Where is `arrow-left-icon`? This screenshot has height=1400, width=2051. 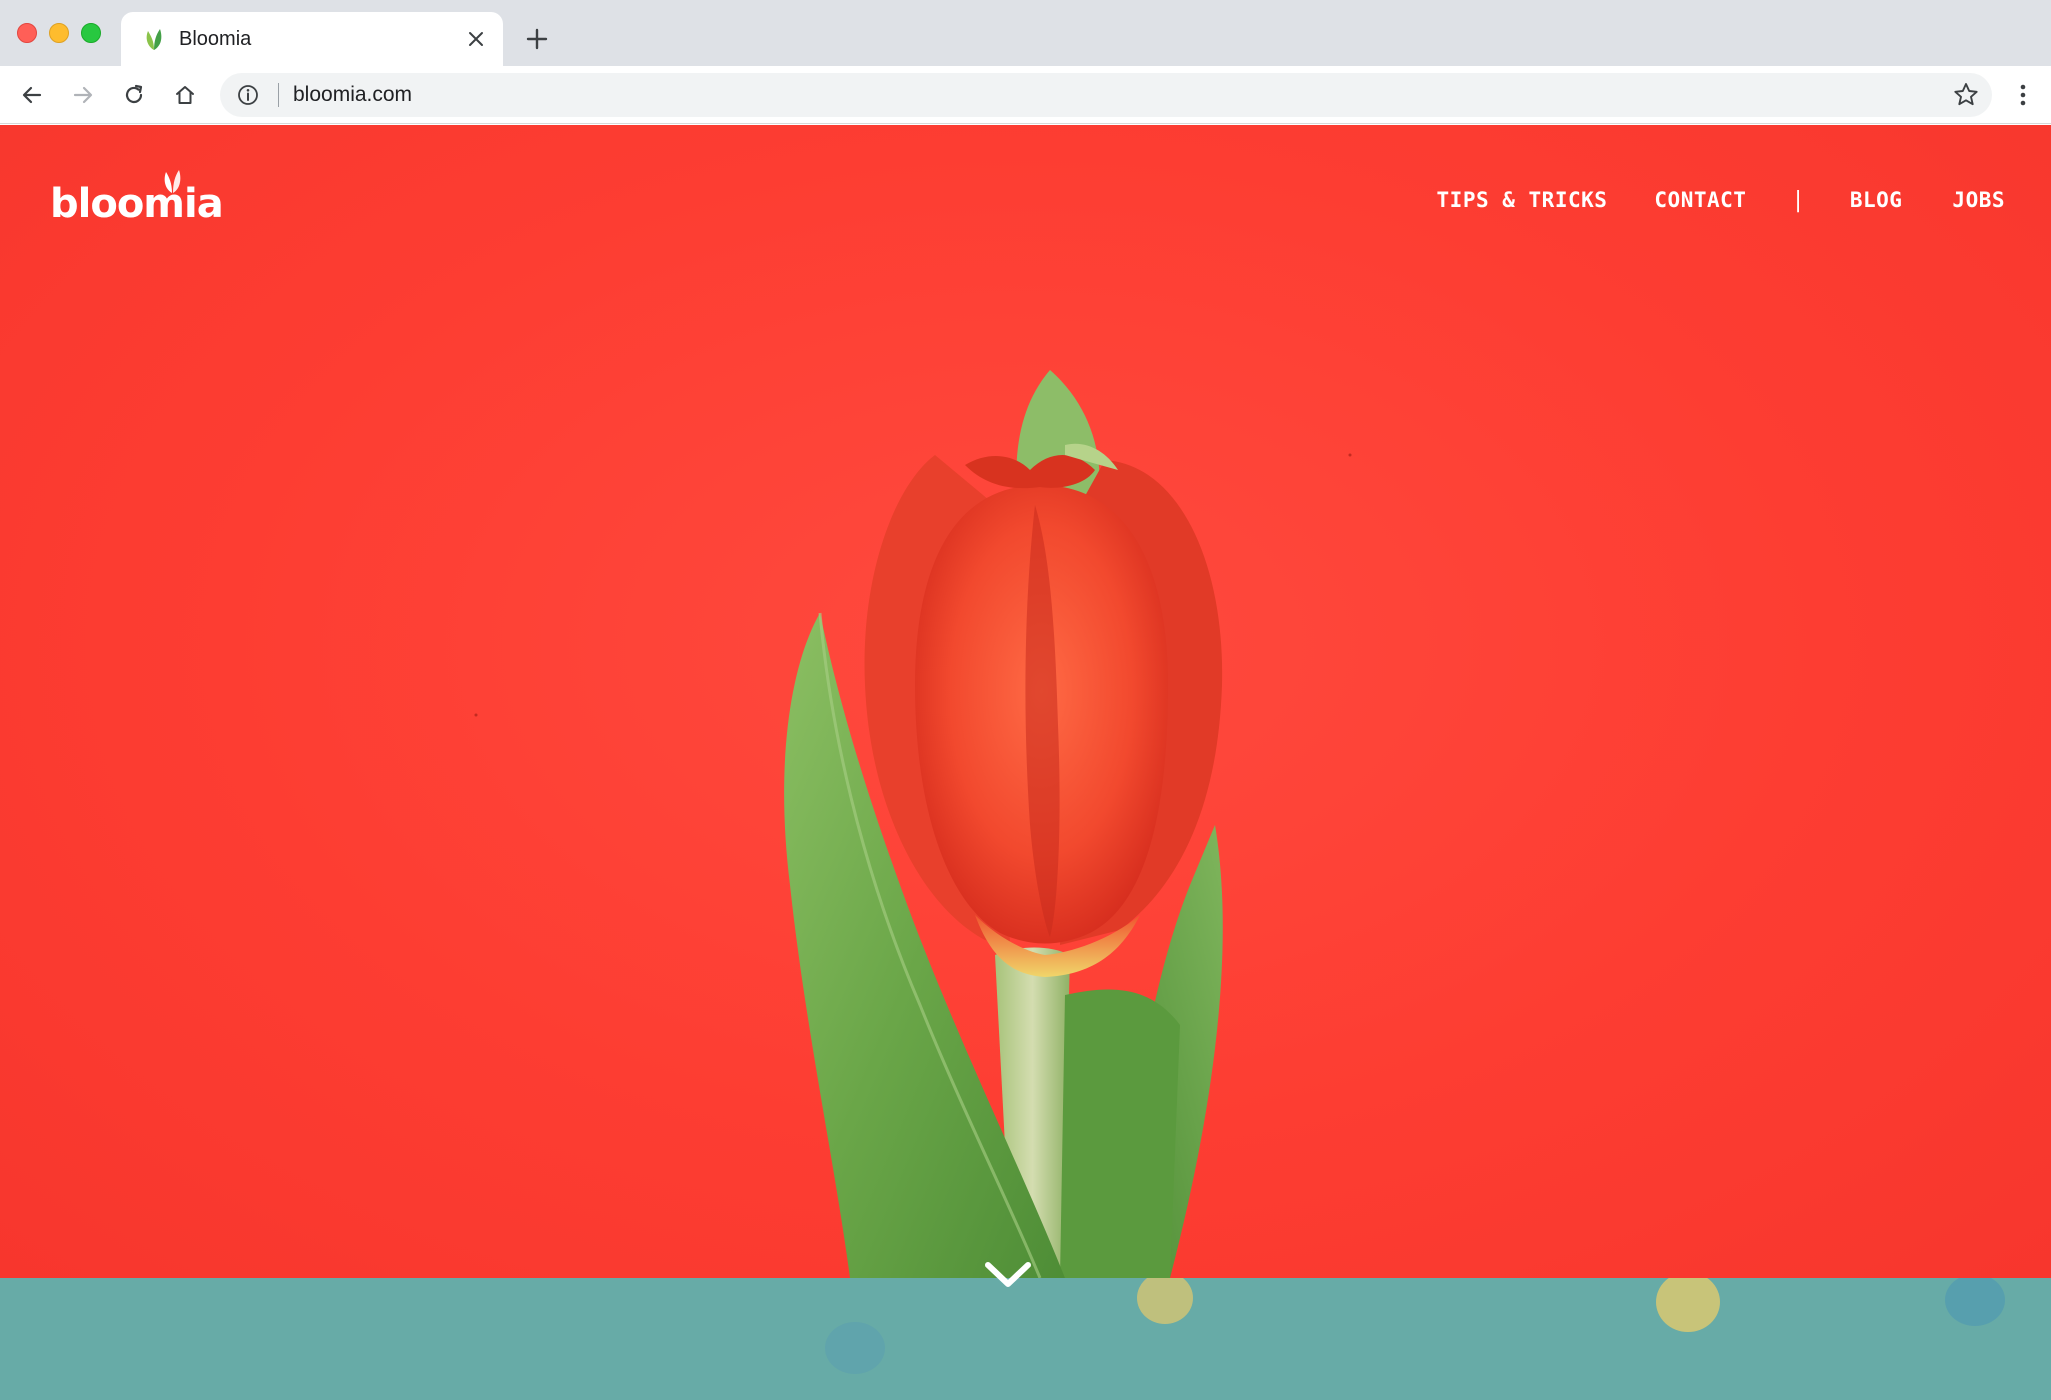 arrow-left-icon is located at coordinates (32, 95).